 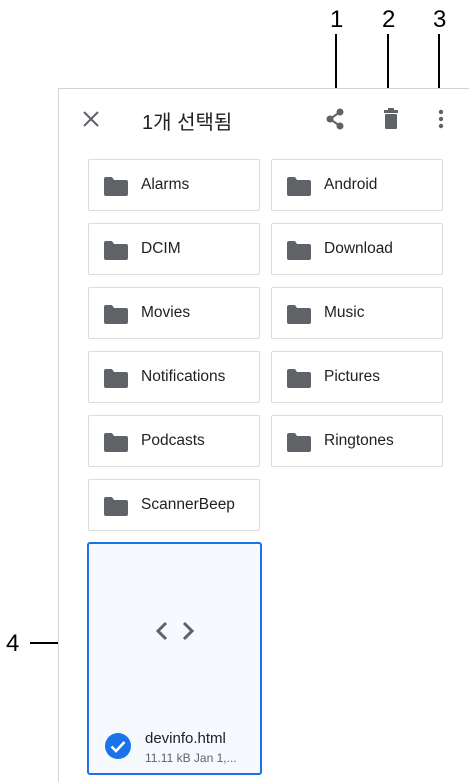 I want to click on more-vert-icon, so click(x=441, y=119).